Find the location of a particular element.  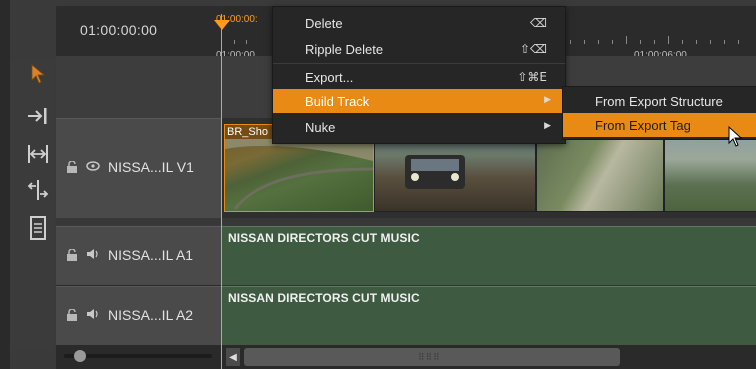

submenu-item-label: From Export Structure is located at coordinates (659, 101).